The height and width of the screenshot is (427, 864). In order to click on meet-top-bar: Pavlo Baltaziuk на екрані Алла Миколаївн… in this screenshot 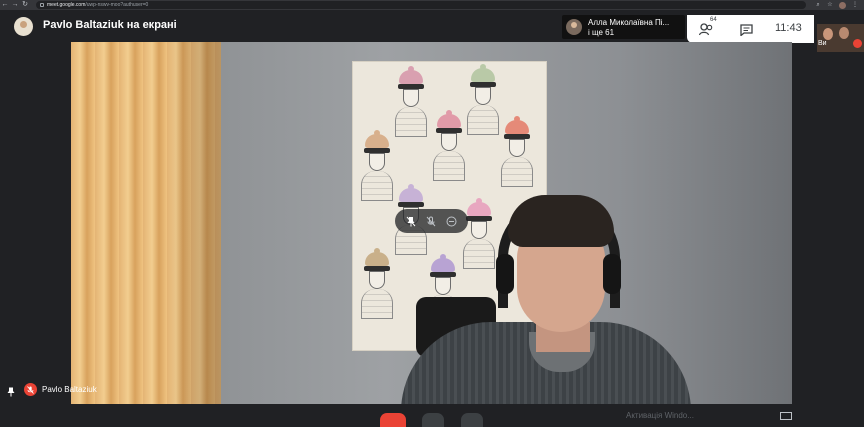, I will do `click(432, 31)`.